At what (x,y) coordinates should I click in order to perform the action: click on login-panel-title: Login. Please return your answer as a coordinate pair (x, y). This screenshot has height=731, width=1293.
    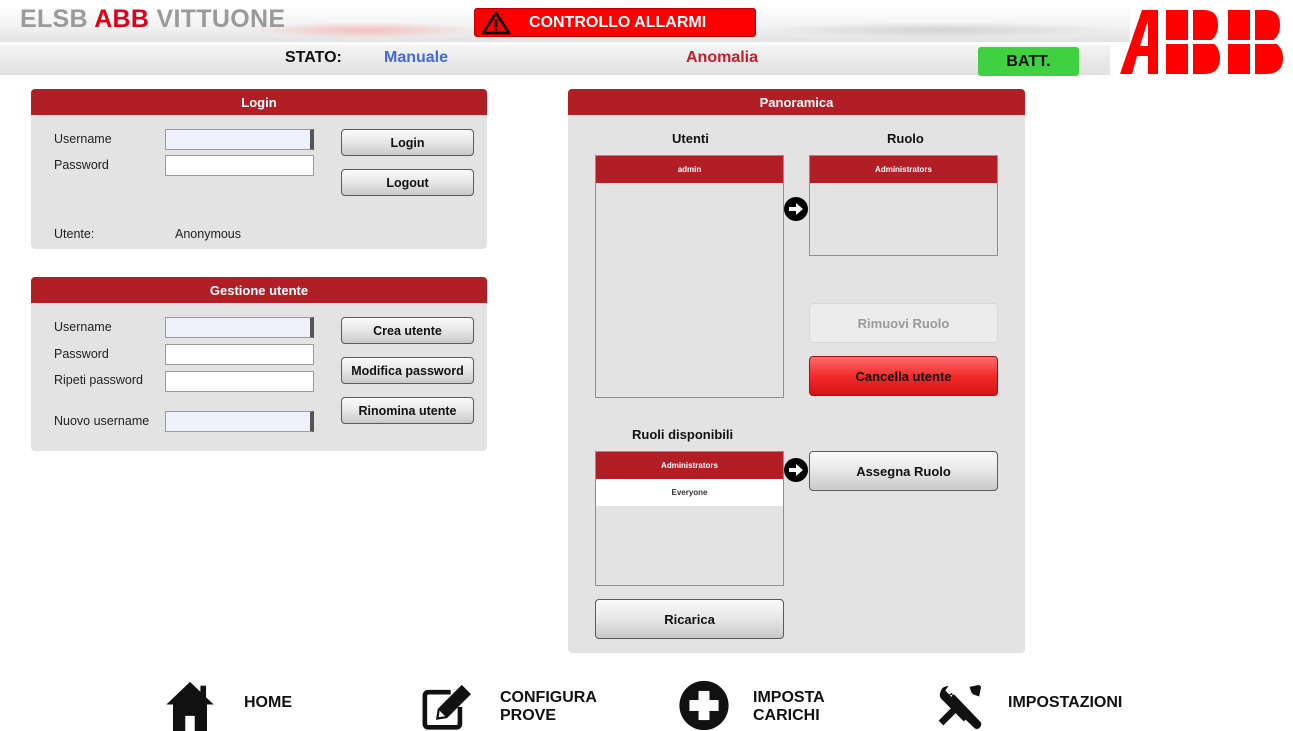
    Looking at the image, I should click on (259, 102).